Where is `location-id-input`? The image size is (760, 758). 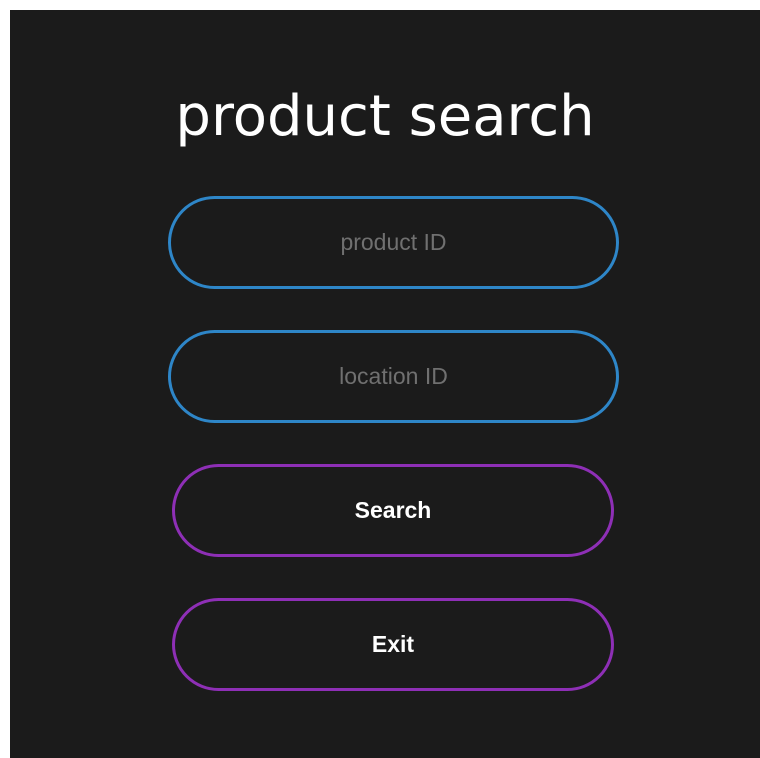
location-id-input is located at coordinates (393, 376).